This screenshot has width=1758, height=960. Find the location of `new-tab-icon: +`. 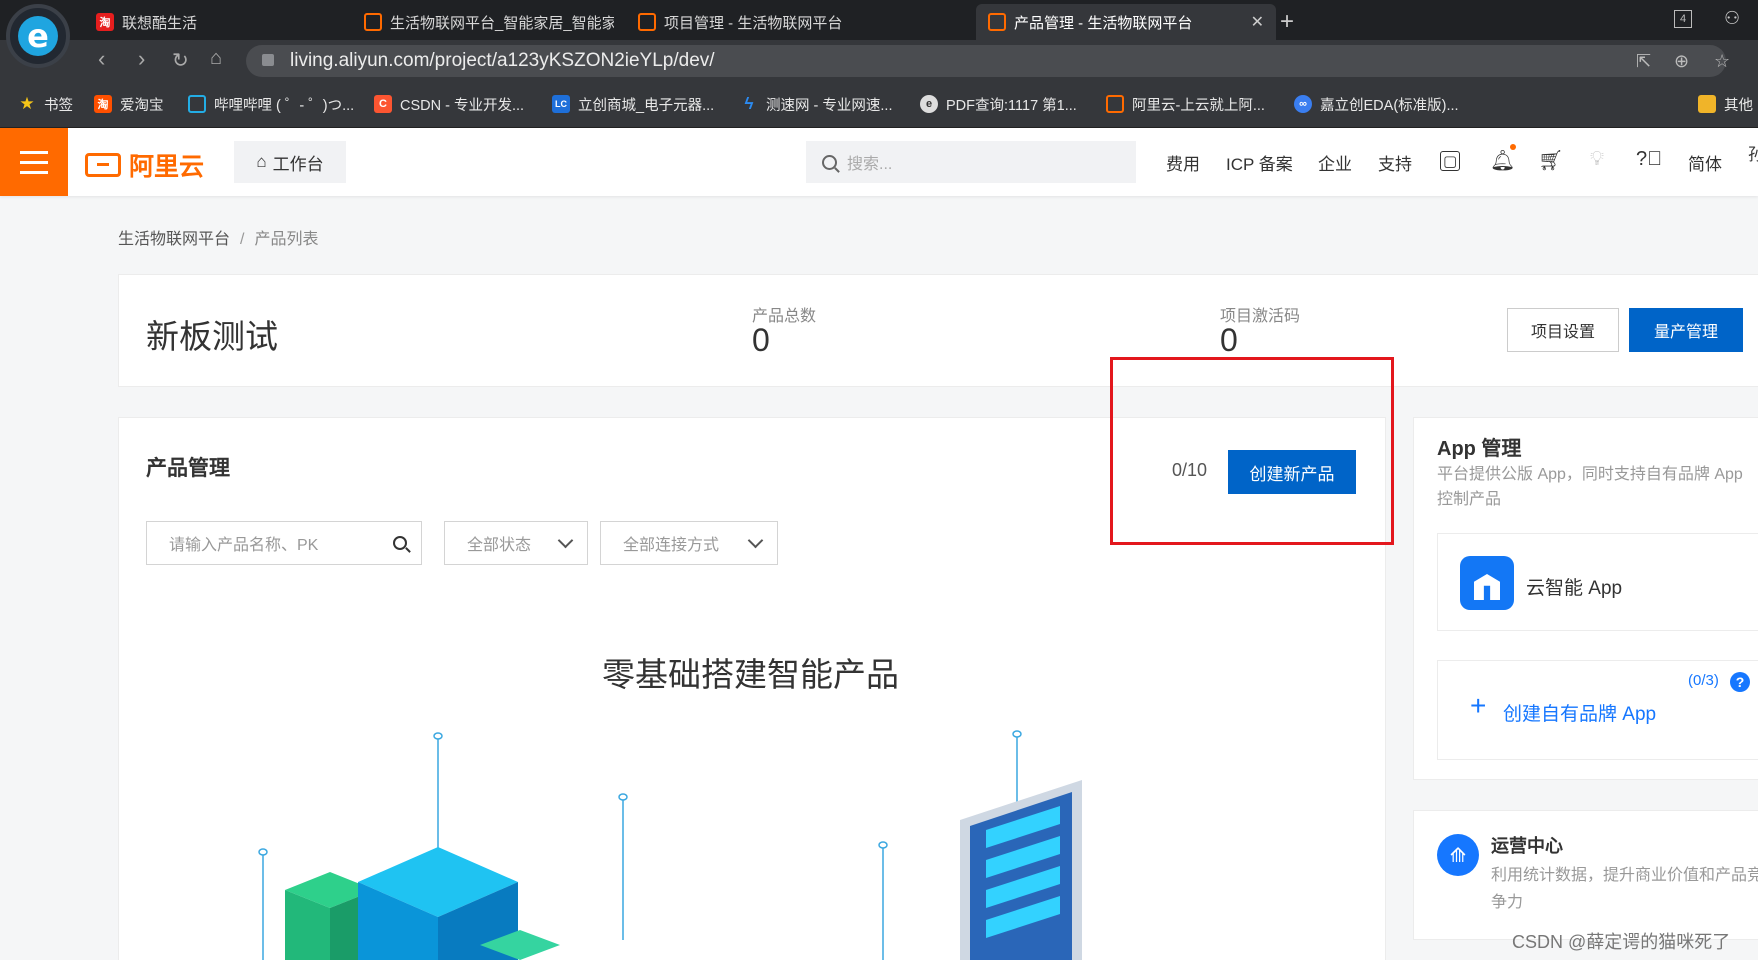

new-tab-icon: + is located at coordinates (1287, 22).